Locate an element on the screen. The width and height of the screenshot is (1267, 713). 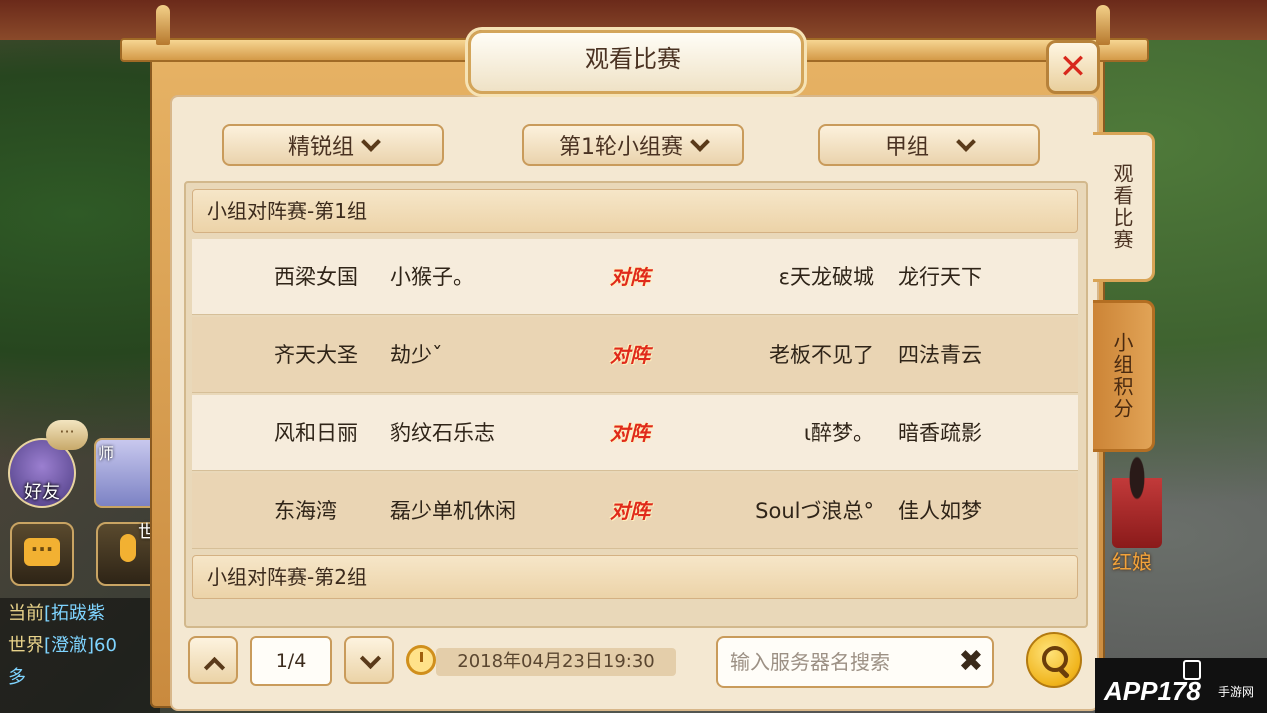
left-server: 东海湾 is located at coordinates (305, 511).